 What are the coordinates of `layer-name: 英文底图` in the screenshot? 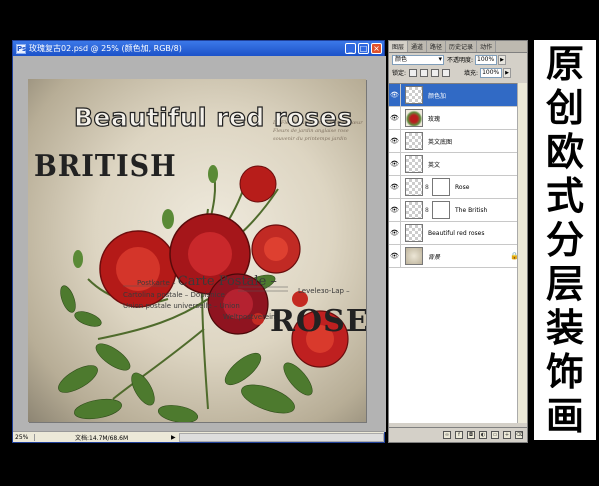 It's located at (440, 142).